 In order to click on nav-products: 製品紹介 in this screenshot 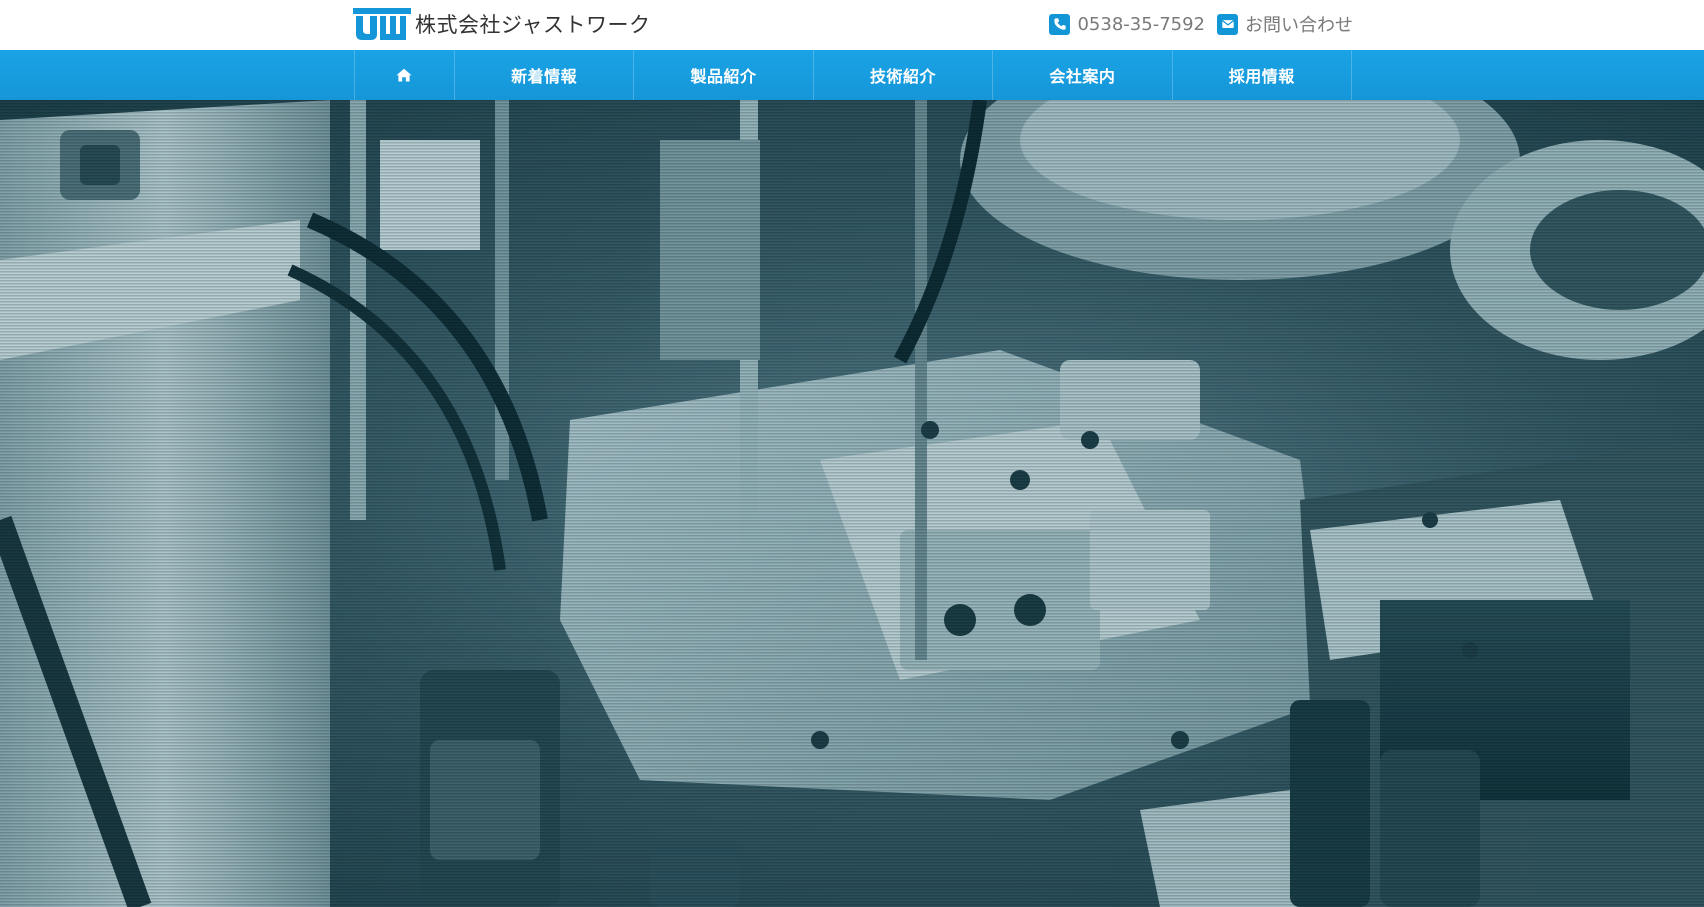, I will do `click(724, 75)`.